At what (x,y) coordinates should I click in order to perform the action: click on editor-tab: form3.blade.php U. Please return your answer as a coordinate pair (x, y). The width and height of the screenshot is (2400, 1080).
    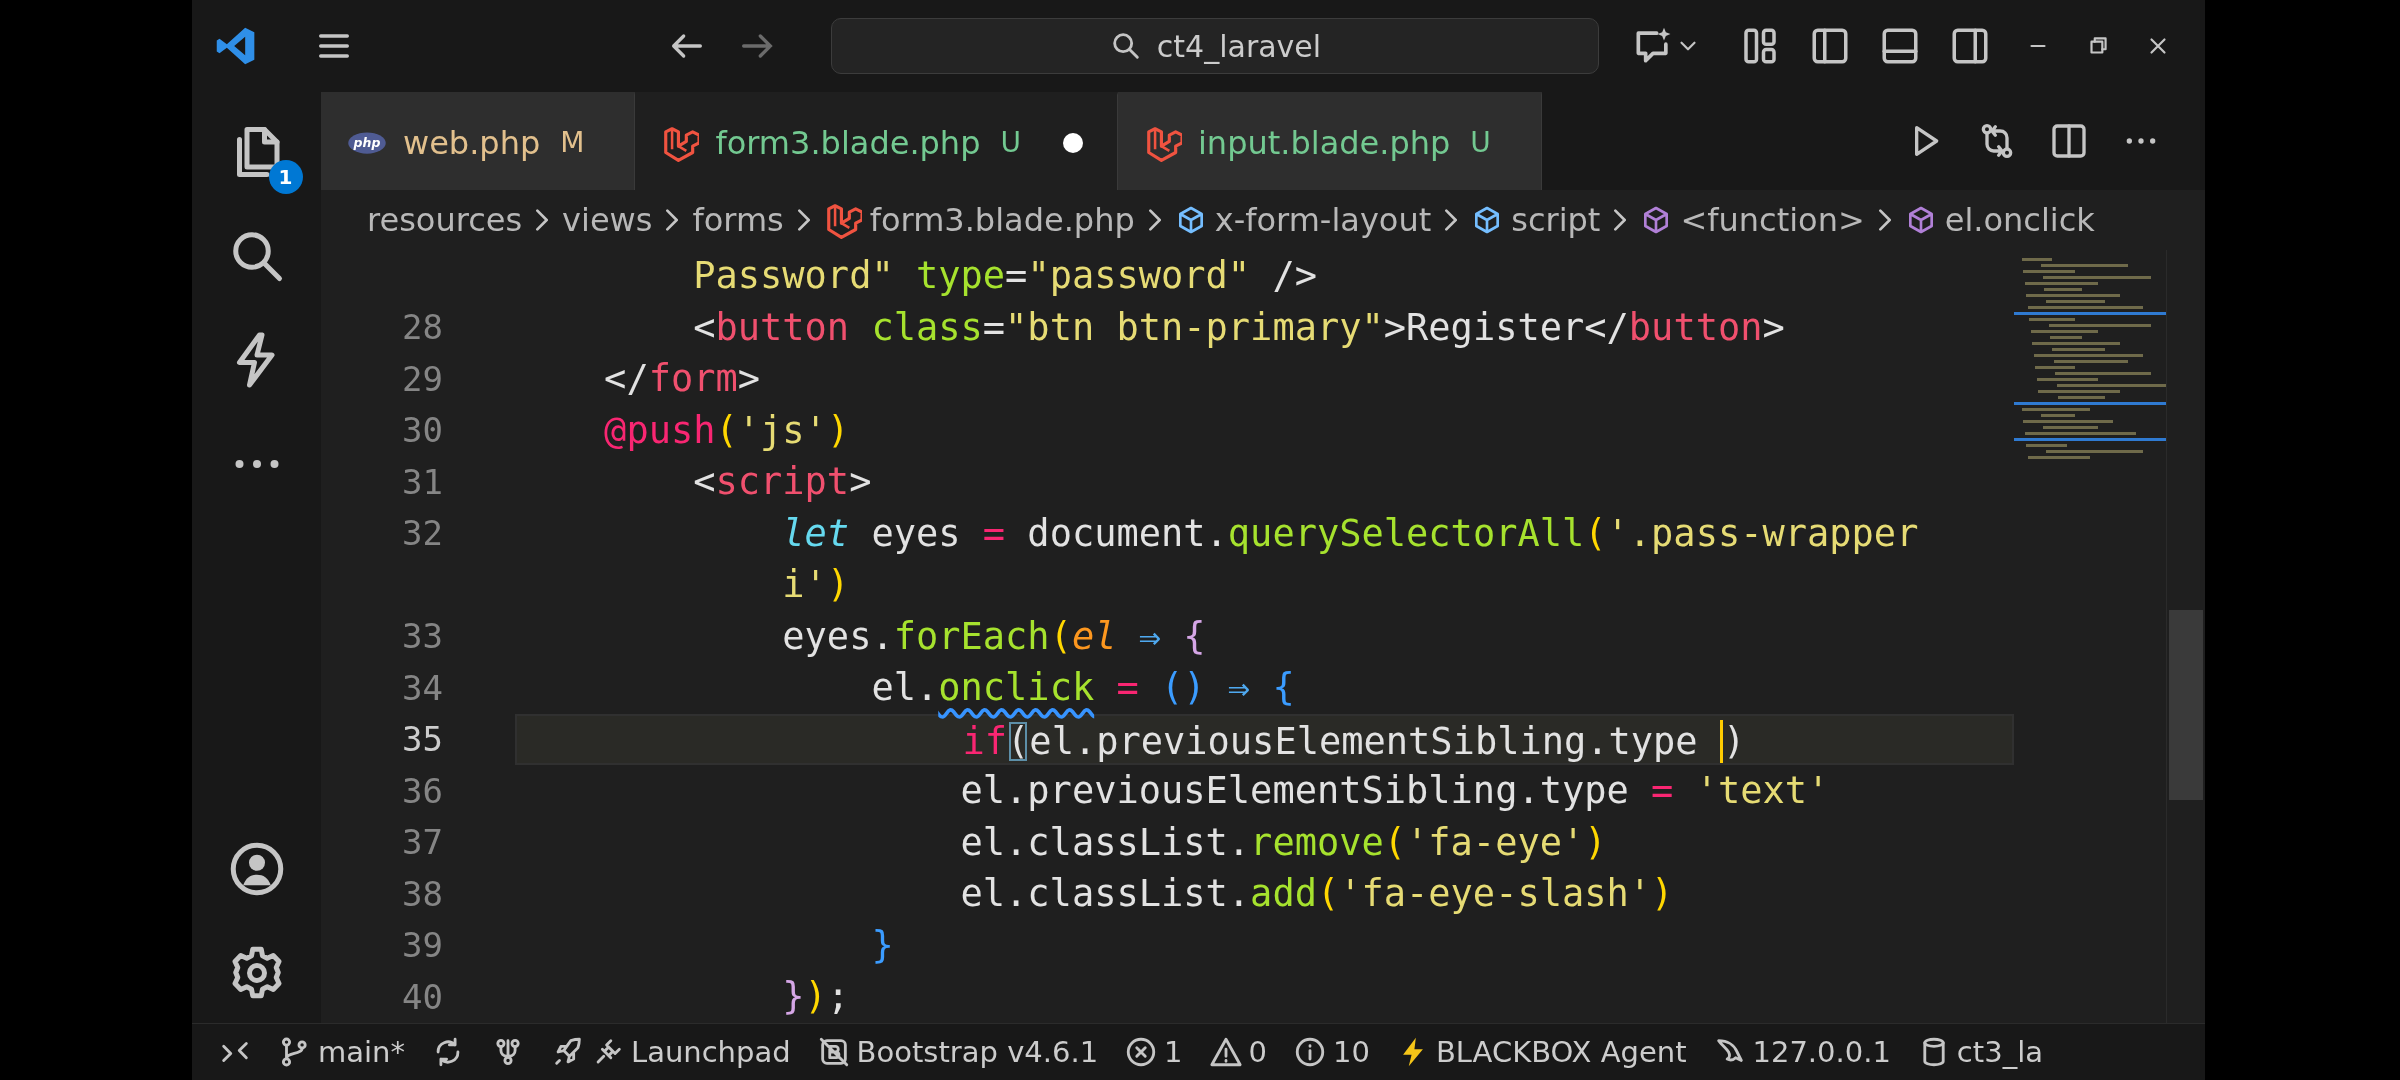
    Looking at the image, I should click on (876, 141).